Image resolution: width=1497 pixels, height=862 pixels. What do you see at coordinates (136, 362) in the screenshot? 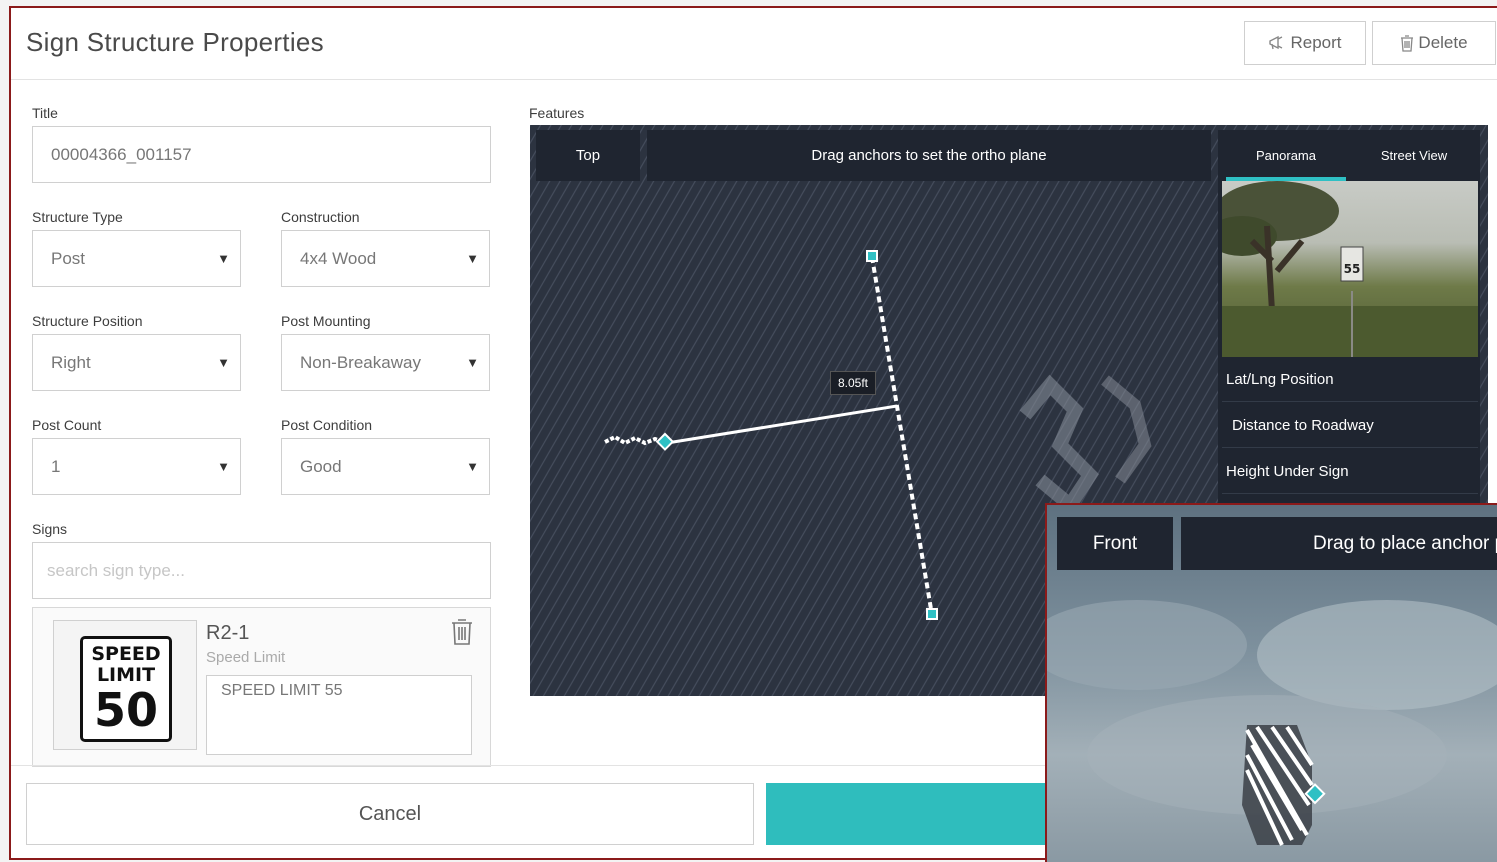
I see `structure-position-select: Right` at bounding box center [136, 362].